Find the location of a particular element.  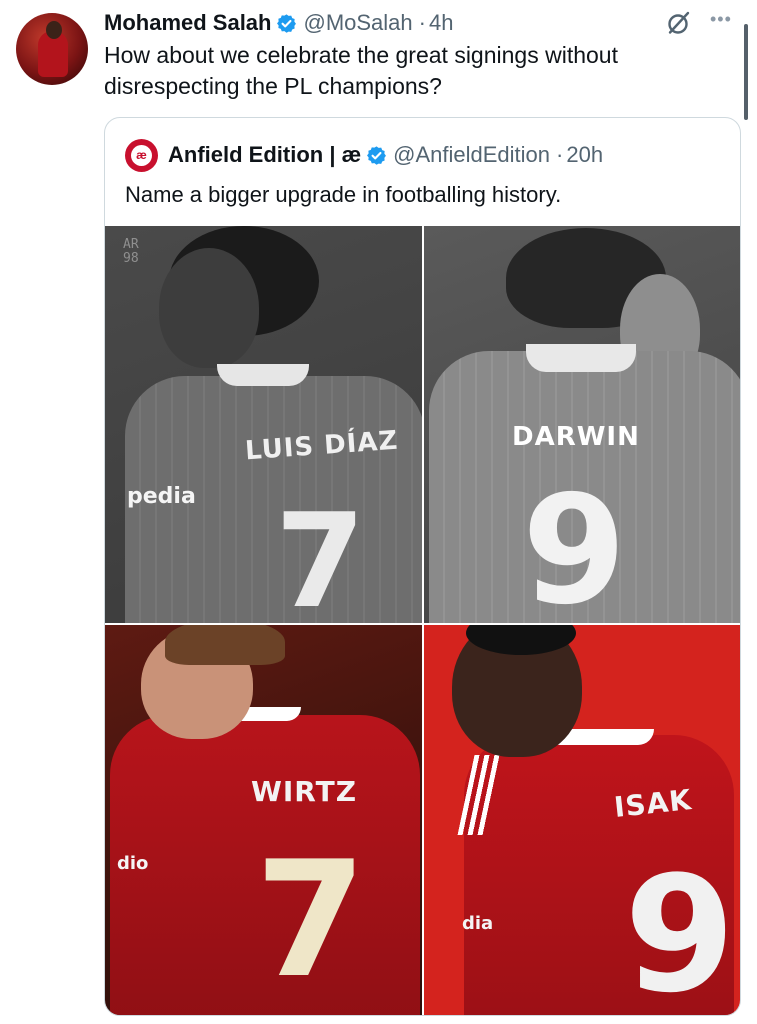

grok-icon is located at coordinates (679, 23).